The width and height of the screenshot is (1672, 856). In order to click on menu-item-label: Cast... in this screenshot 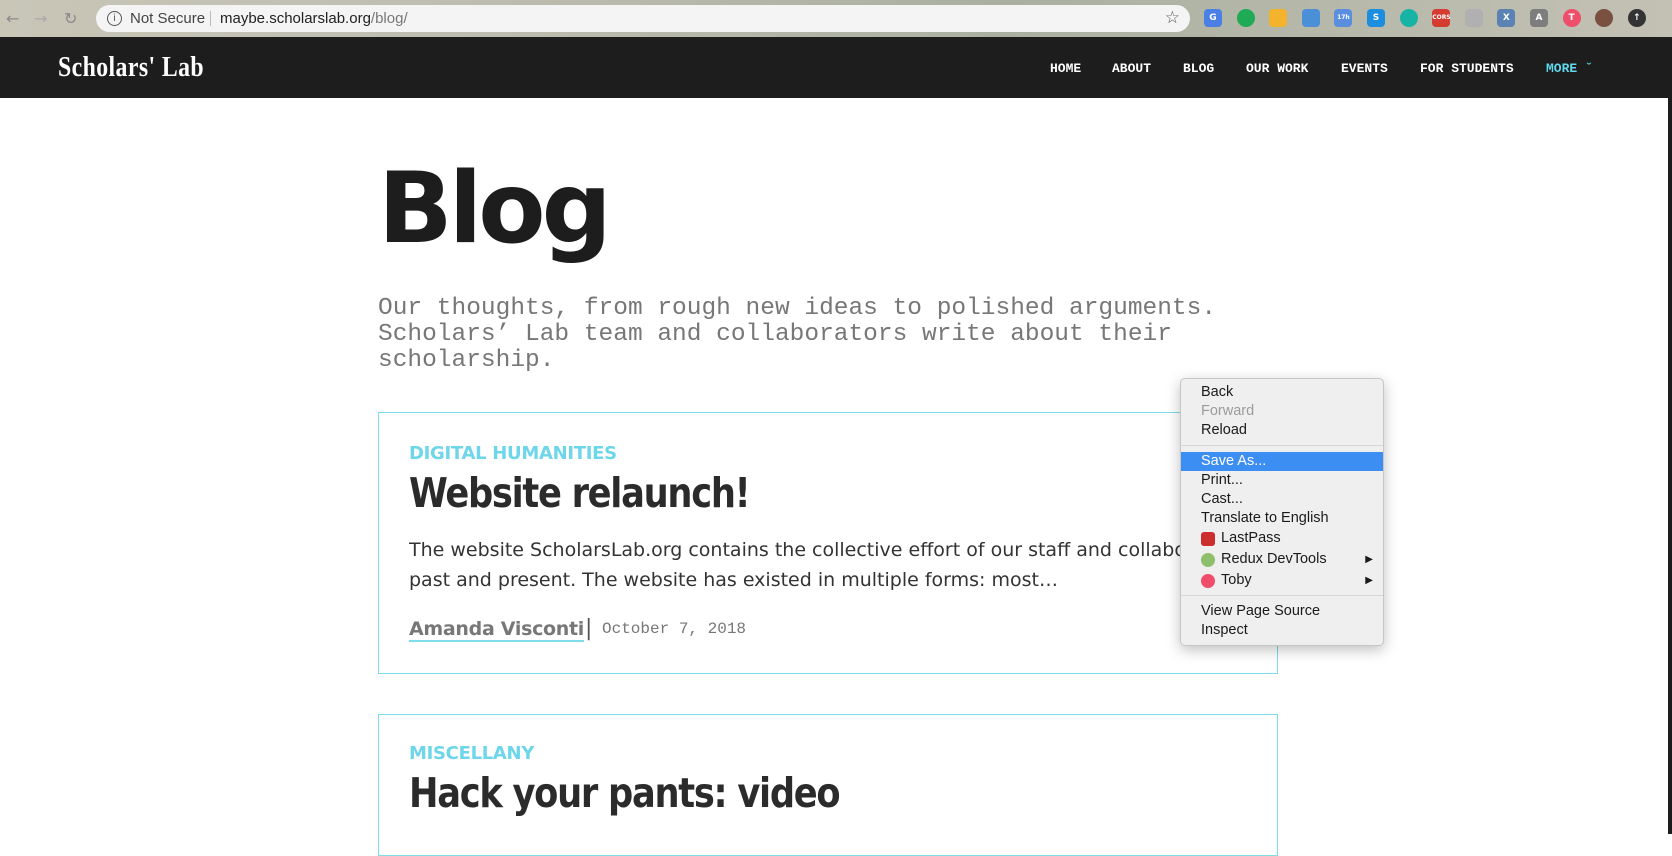, I will do `click(1222, 499)`.